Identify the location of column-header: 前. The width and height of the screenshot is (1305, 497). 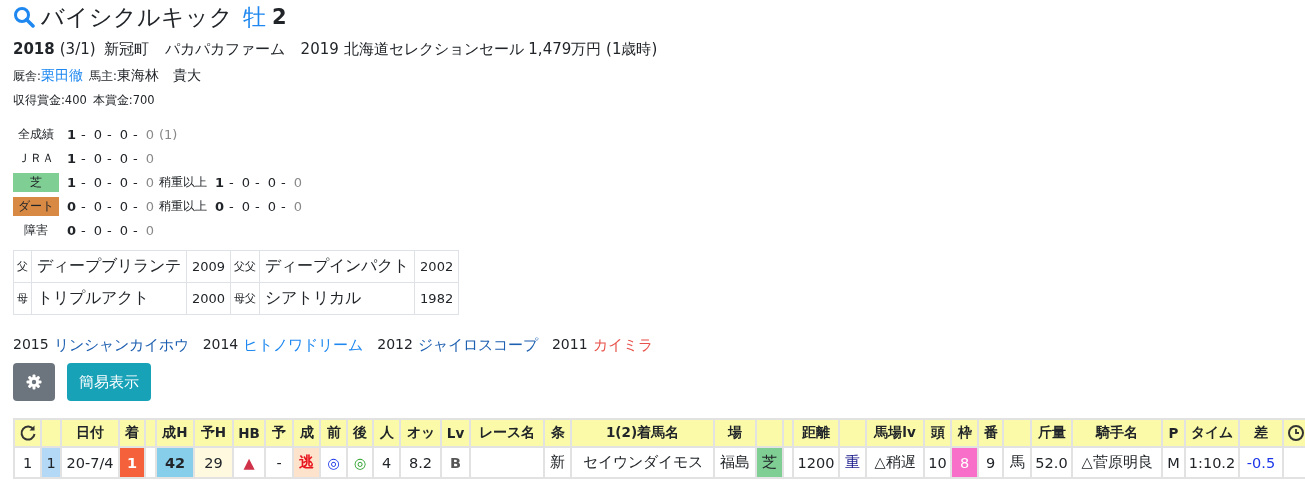
(333, 433).